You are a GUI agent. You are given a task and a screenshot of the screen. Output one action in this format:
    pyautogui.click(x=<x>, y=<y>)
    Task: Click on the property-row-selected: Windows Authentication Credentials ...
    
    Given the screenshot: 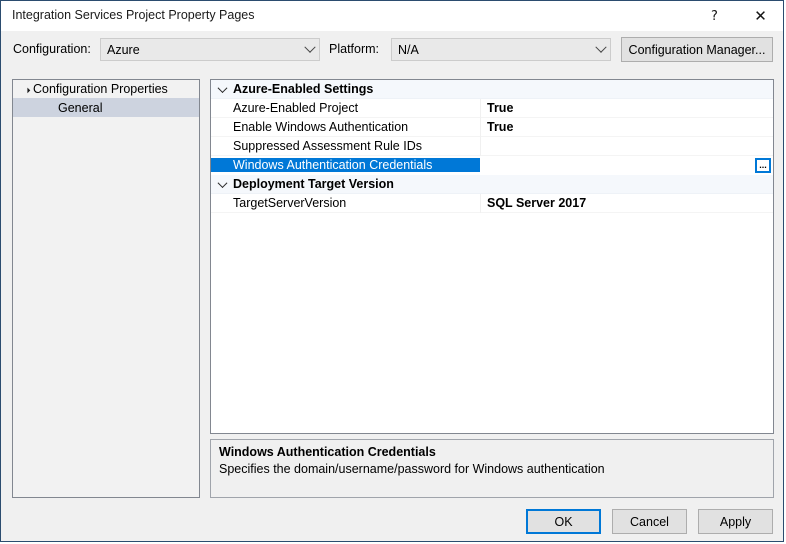 What is the action you would take?
    pyautogui.click(x=492, y=165)
    